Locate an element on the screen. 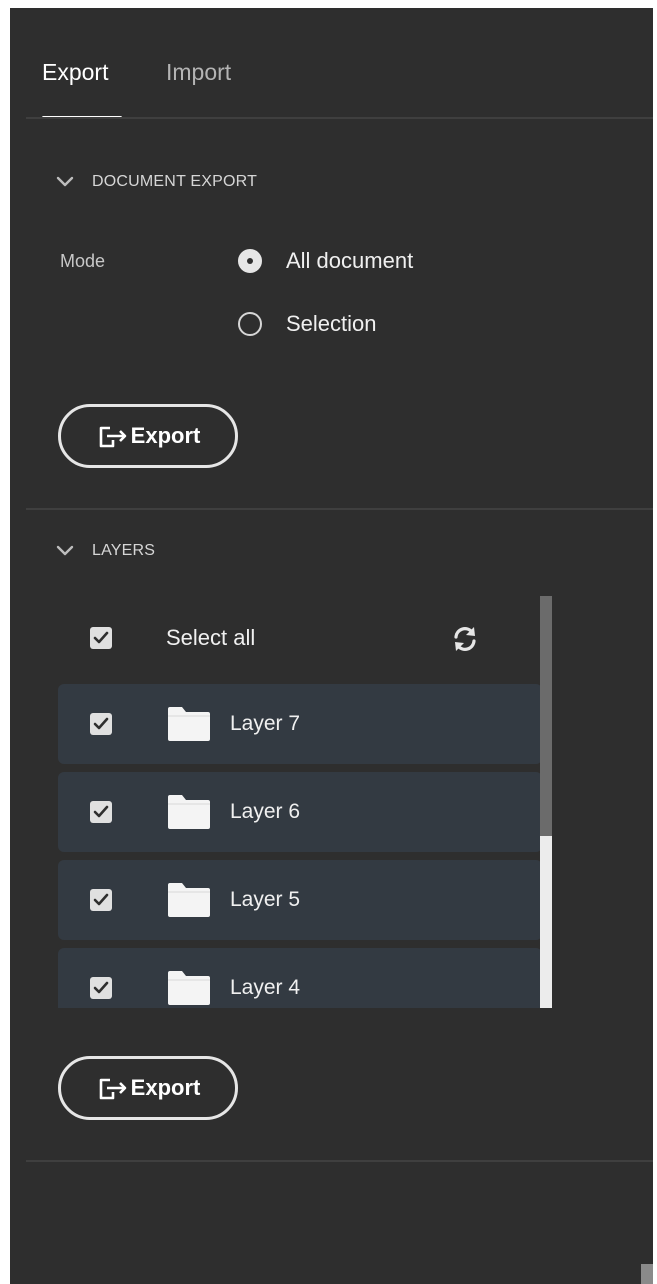 This screenshot has height=1284, width=657. resize-corner is located at coordinates (647, 1274).